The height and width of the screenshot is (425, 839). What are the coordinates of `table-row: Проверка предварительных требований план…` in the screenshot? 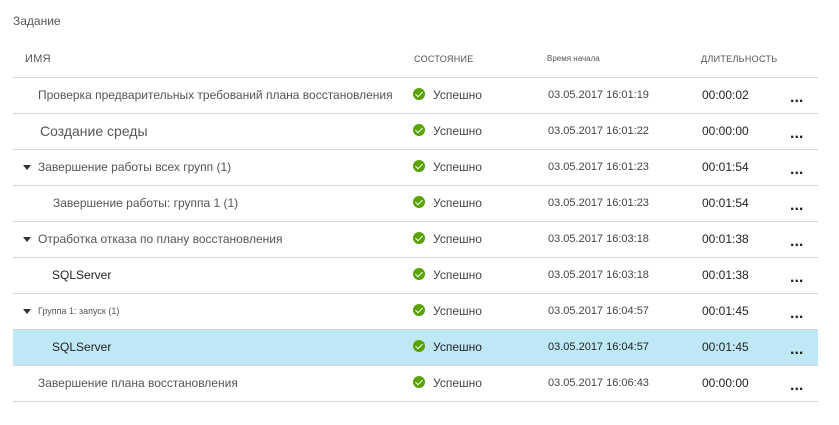 It's located at (415, 96).